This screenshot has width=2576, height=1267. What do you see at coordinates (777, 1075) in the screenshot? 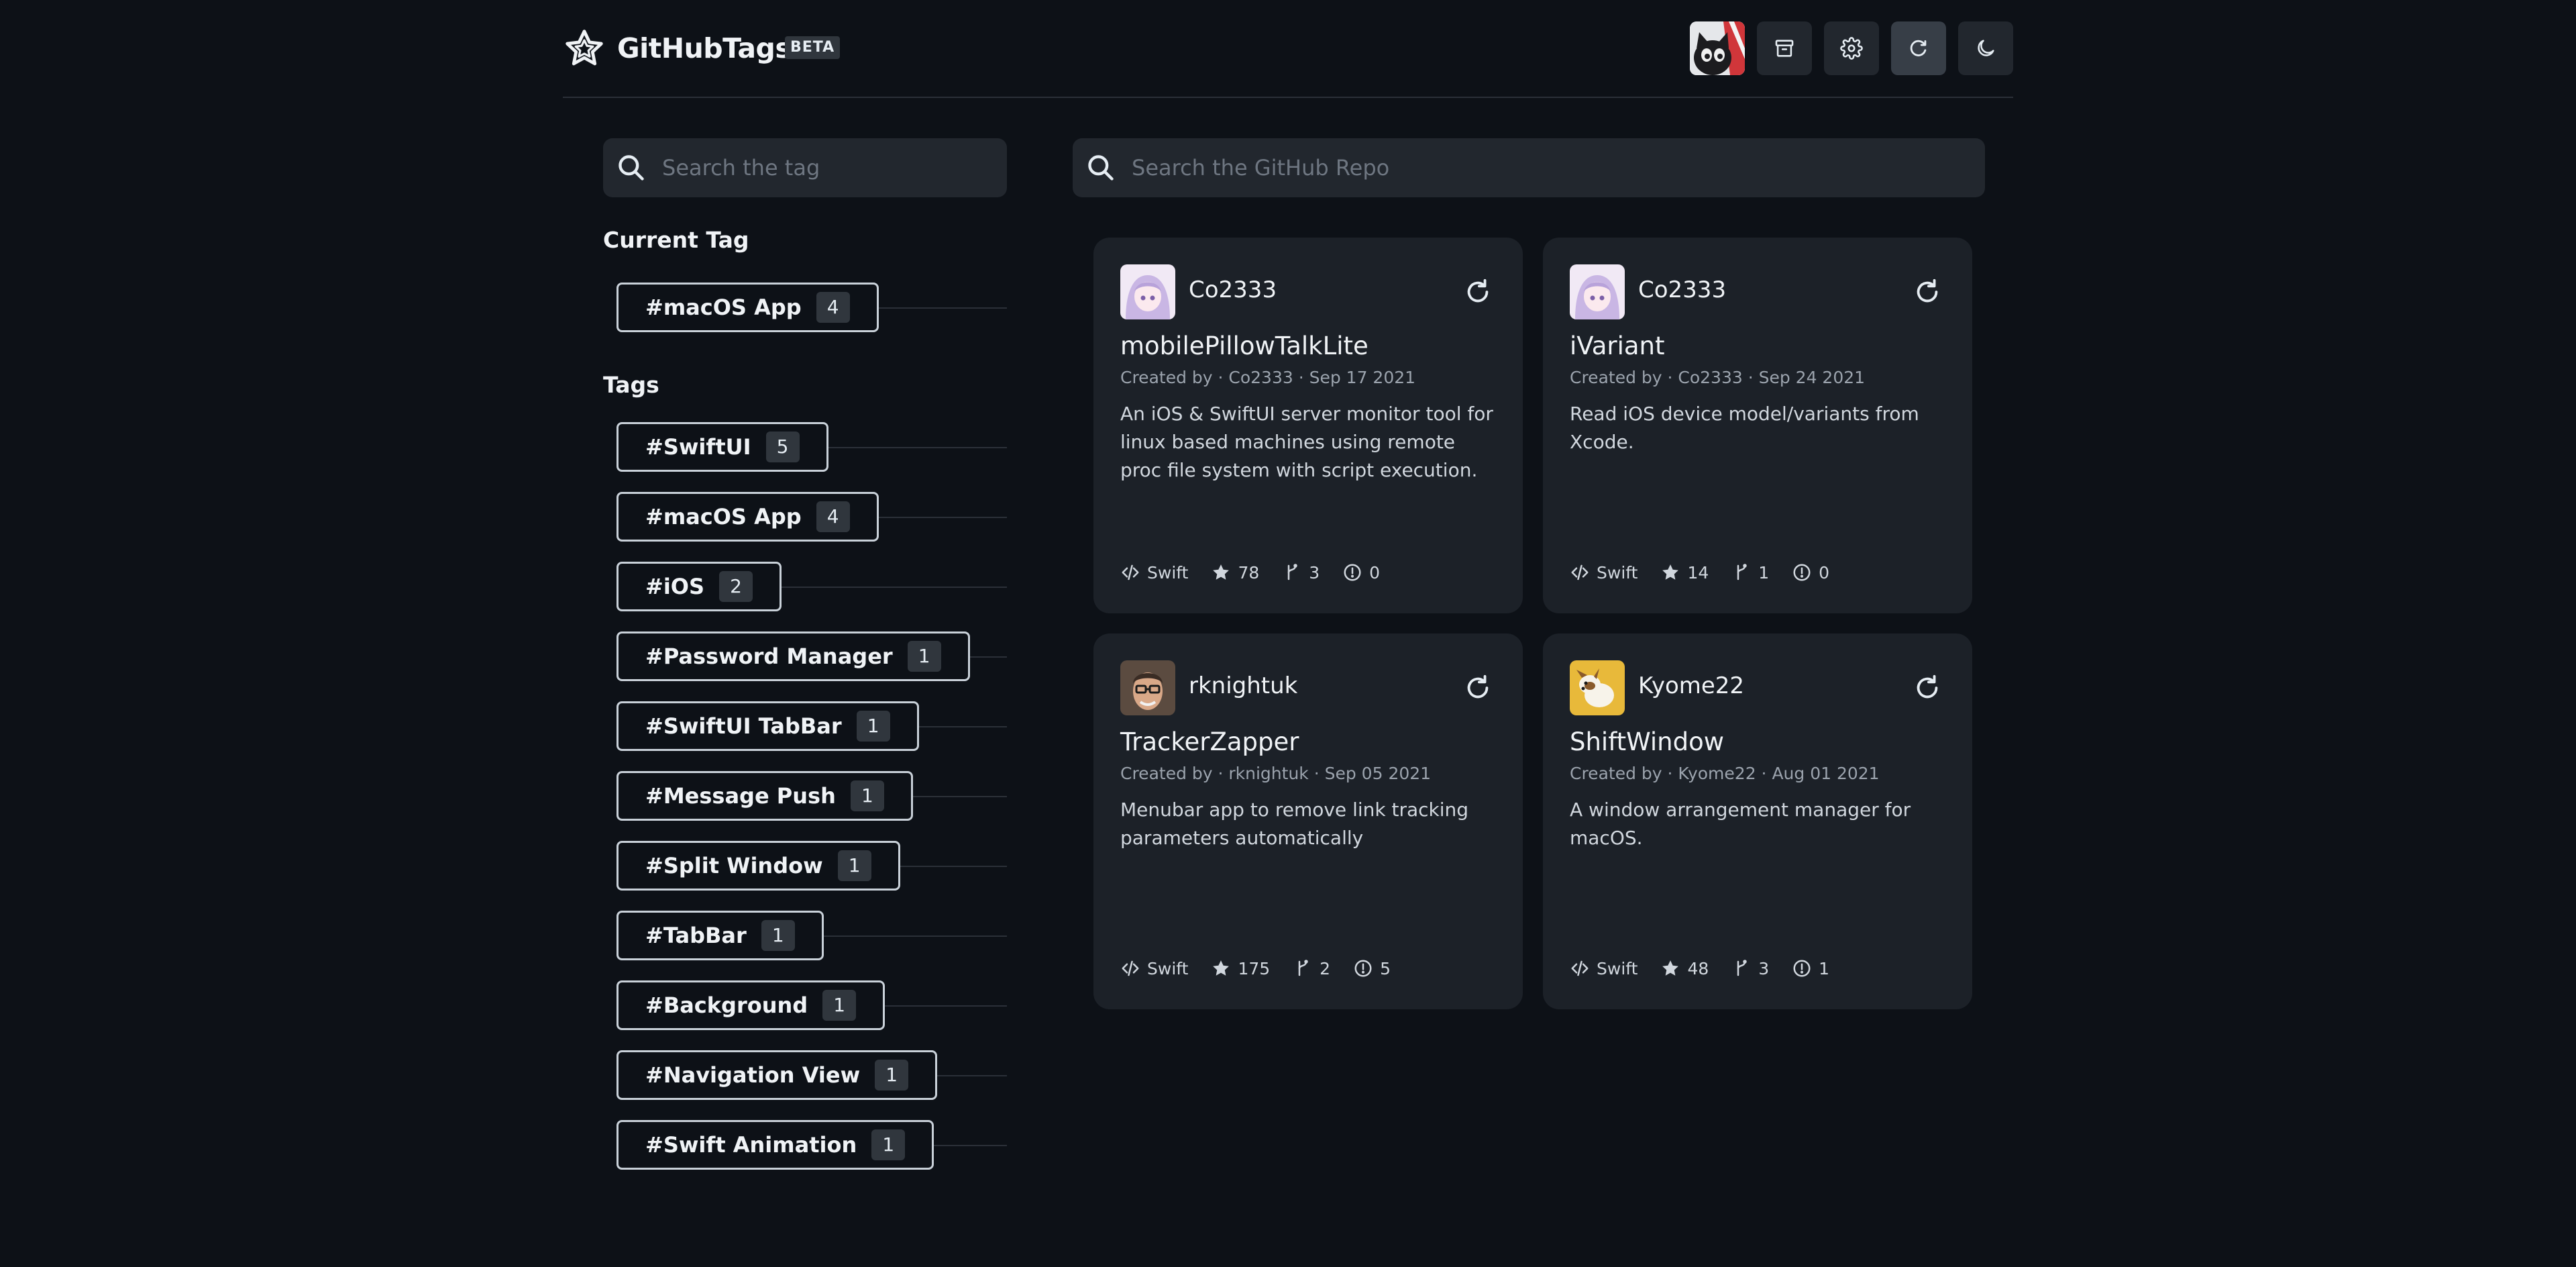
I see `tag-chip-navigation-view: #Navigation View 1` at bounding box center [777, 1075].